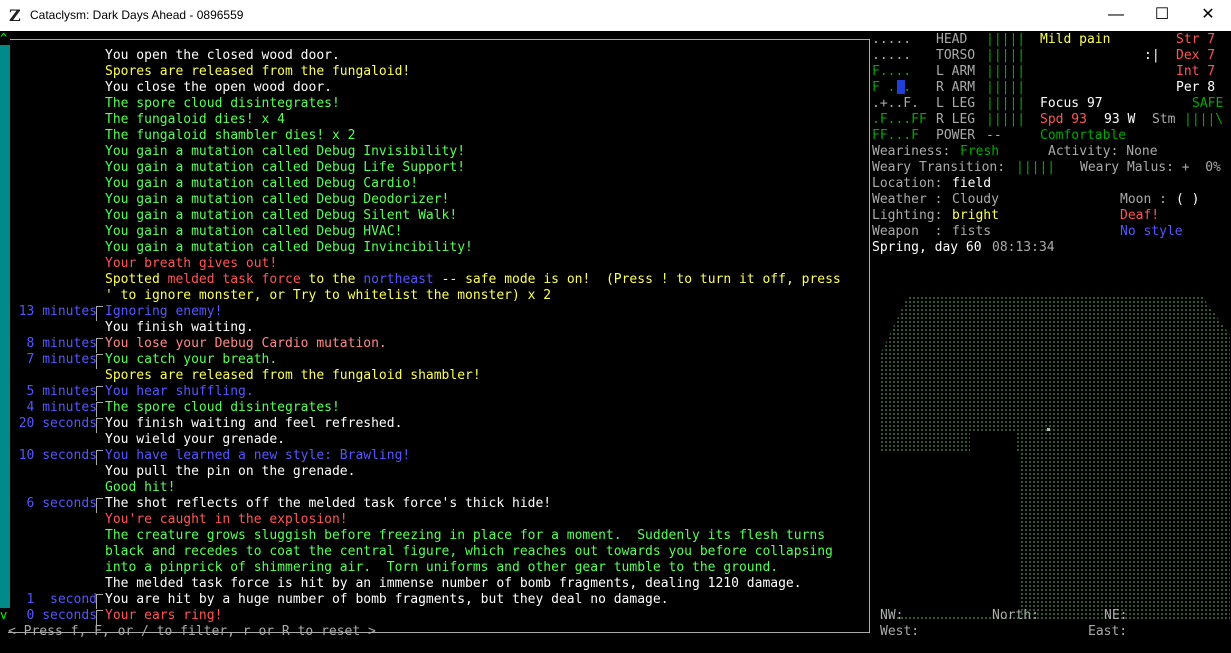 The width and height of the screenshot is (1231, 653). I want to click on martial-style: No style, so click(1151, 231).